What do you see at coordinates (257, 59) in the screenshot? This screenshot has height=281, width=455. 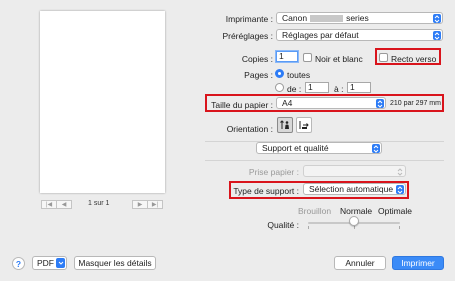 I see `copies-label: Copies :` at bounding box center [257, 59].